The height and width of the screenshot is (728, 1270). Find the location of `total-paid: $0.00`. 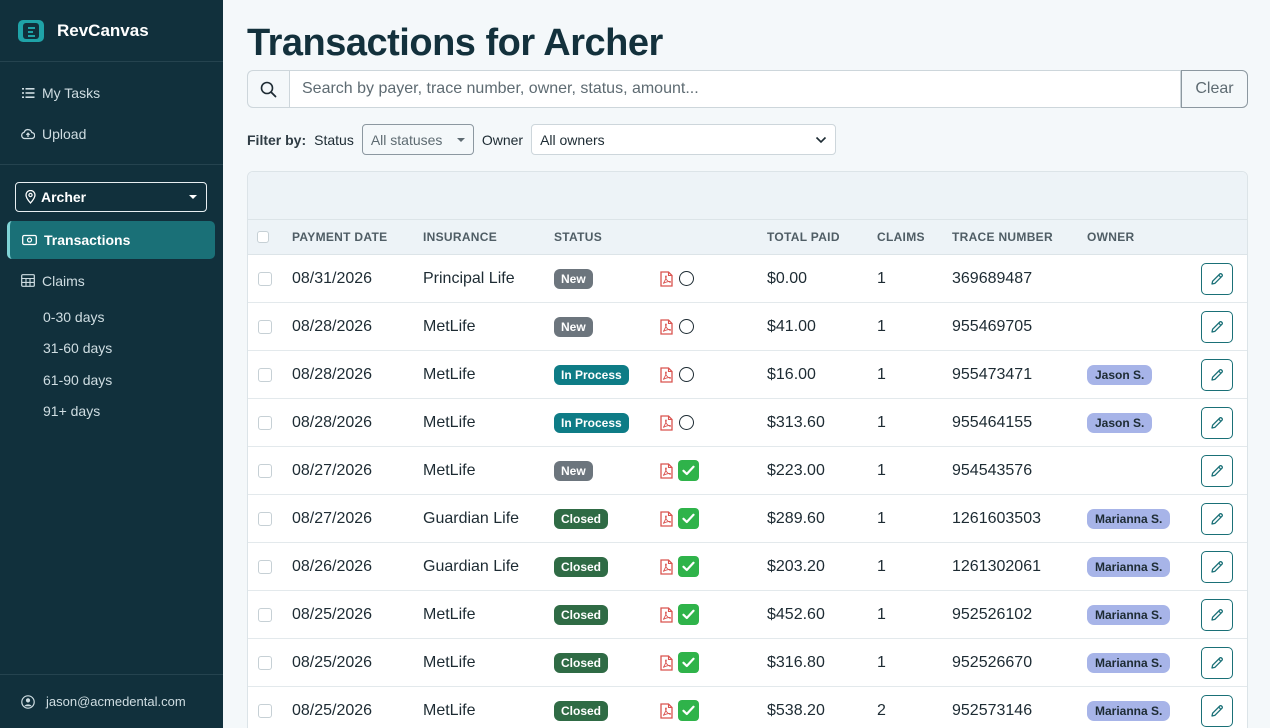

total-paid: $0.00 is located at coordinates (787, 278).